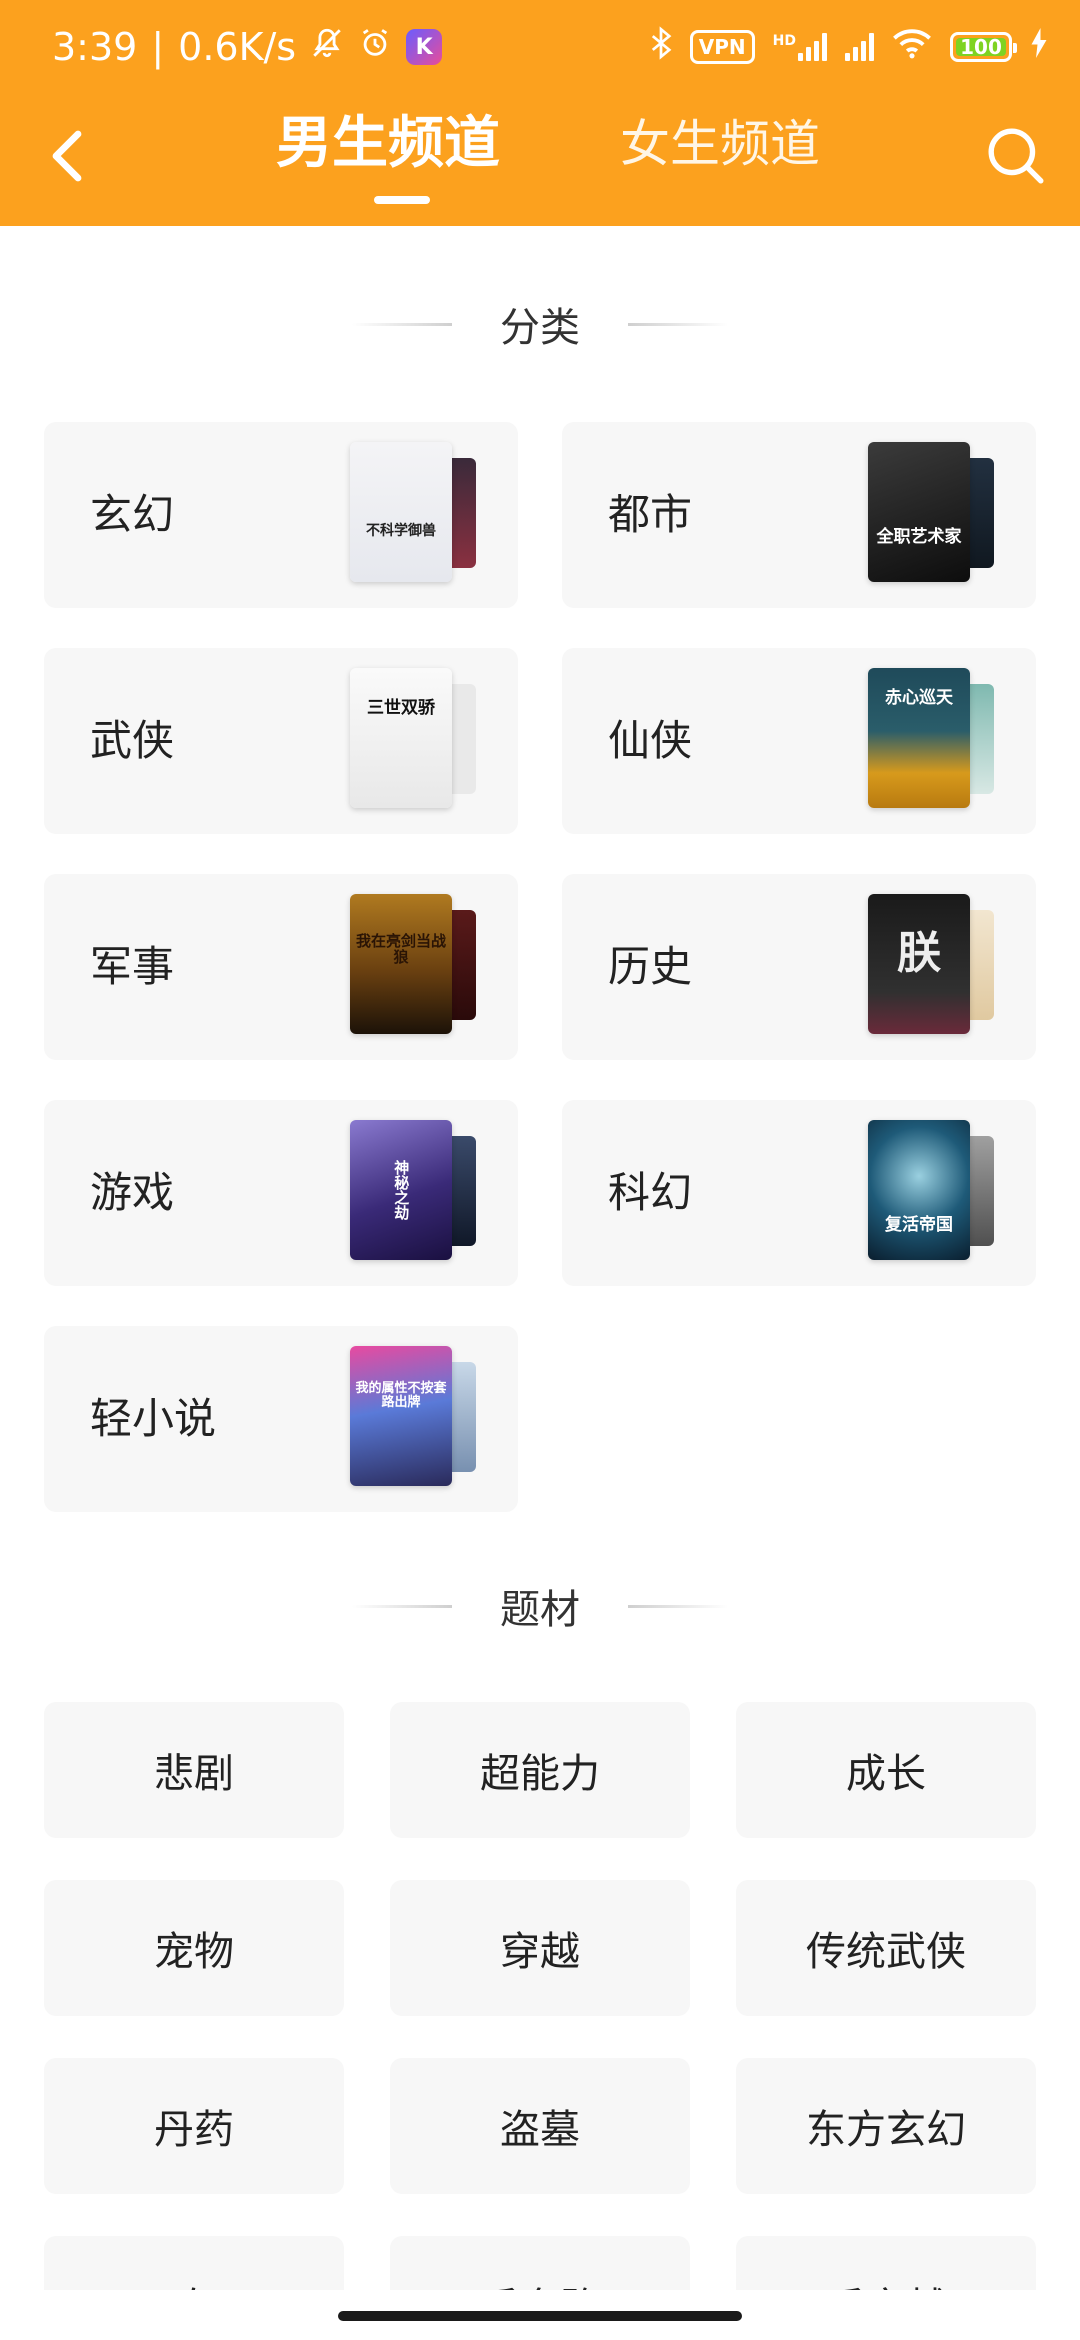 Image resolution: width=1080 pixels, height=2340 pixels. What do you see at coordinates (194, 2126) in the screenshot?
I see `theme-tag: 丹药` at bounding box center [194, 2126].